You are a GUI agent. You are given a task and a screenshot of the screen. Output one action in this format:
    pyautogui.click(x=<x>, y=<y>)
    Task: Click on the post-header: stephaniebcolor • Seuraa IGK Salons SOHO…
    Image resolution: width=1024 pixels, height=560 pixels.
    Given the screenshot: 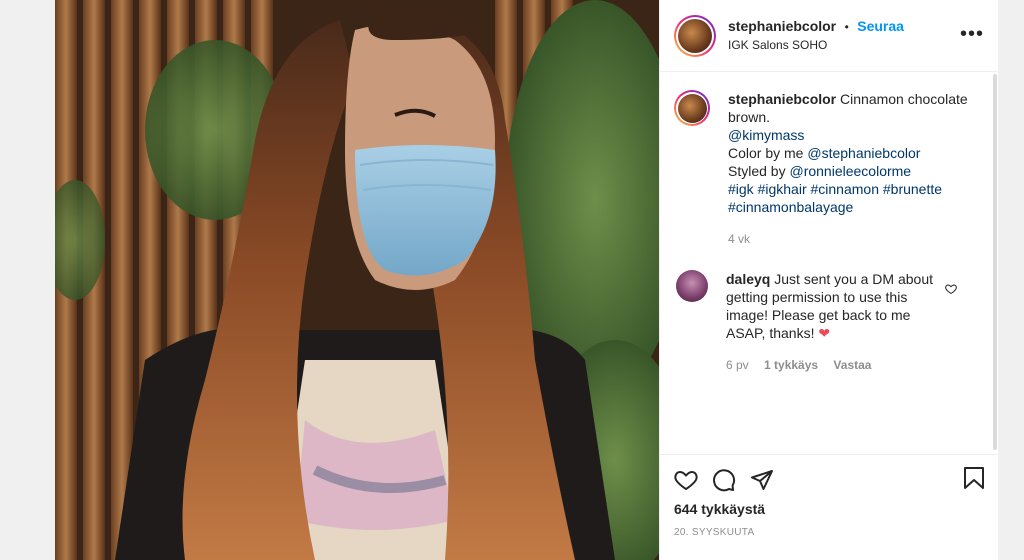 What is the action you would take?
    pyautogui.click(x=829, y=36)
    